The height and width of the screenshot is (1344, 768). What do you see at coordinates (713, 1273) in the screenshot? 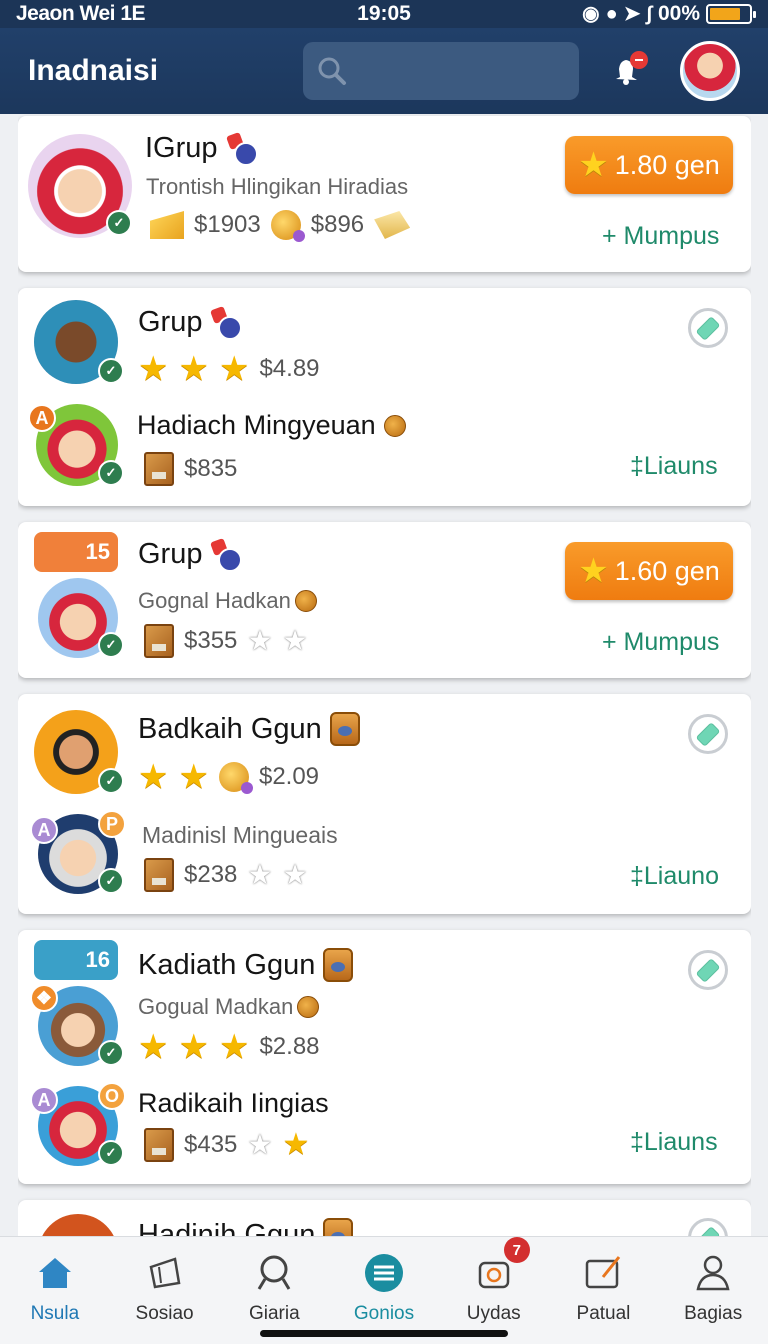
I see `profile-icon` at bounding box center [713, 1273].